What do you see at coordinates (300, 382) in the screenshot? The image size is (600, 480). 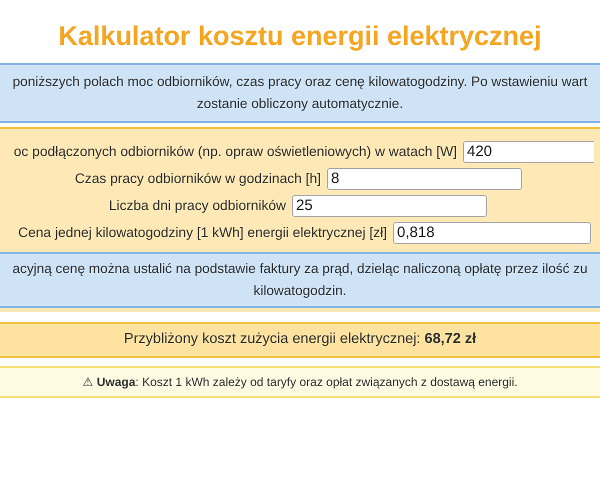 I see `warning-text: ⚠ Uwaga: Koszt 1 kWh zależy od taryfy oraz opłat związanych z dostawą energii.` at bounding box center [300, 382].